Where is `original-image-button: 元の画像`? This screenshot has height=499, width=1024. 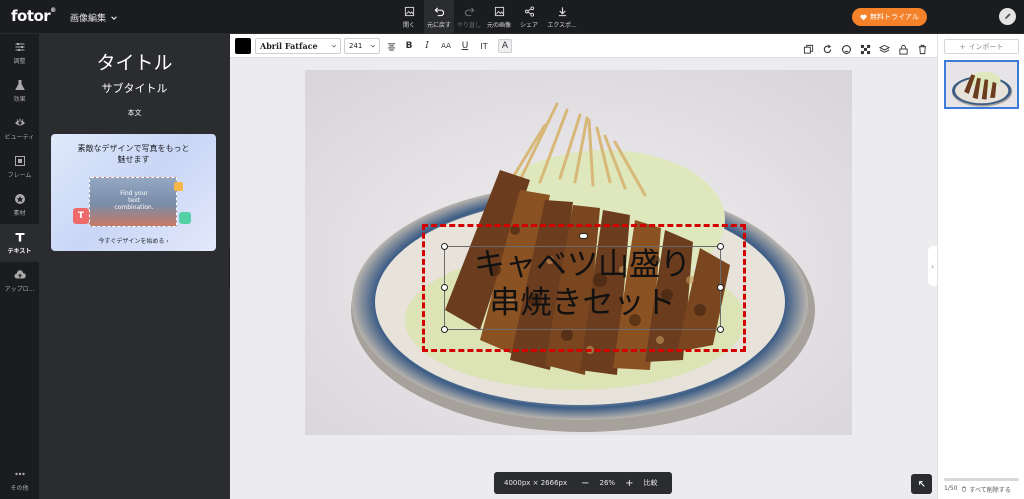
original-image-button: 元の画像 is located at coordinates (499, 17).